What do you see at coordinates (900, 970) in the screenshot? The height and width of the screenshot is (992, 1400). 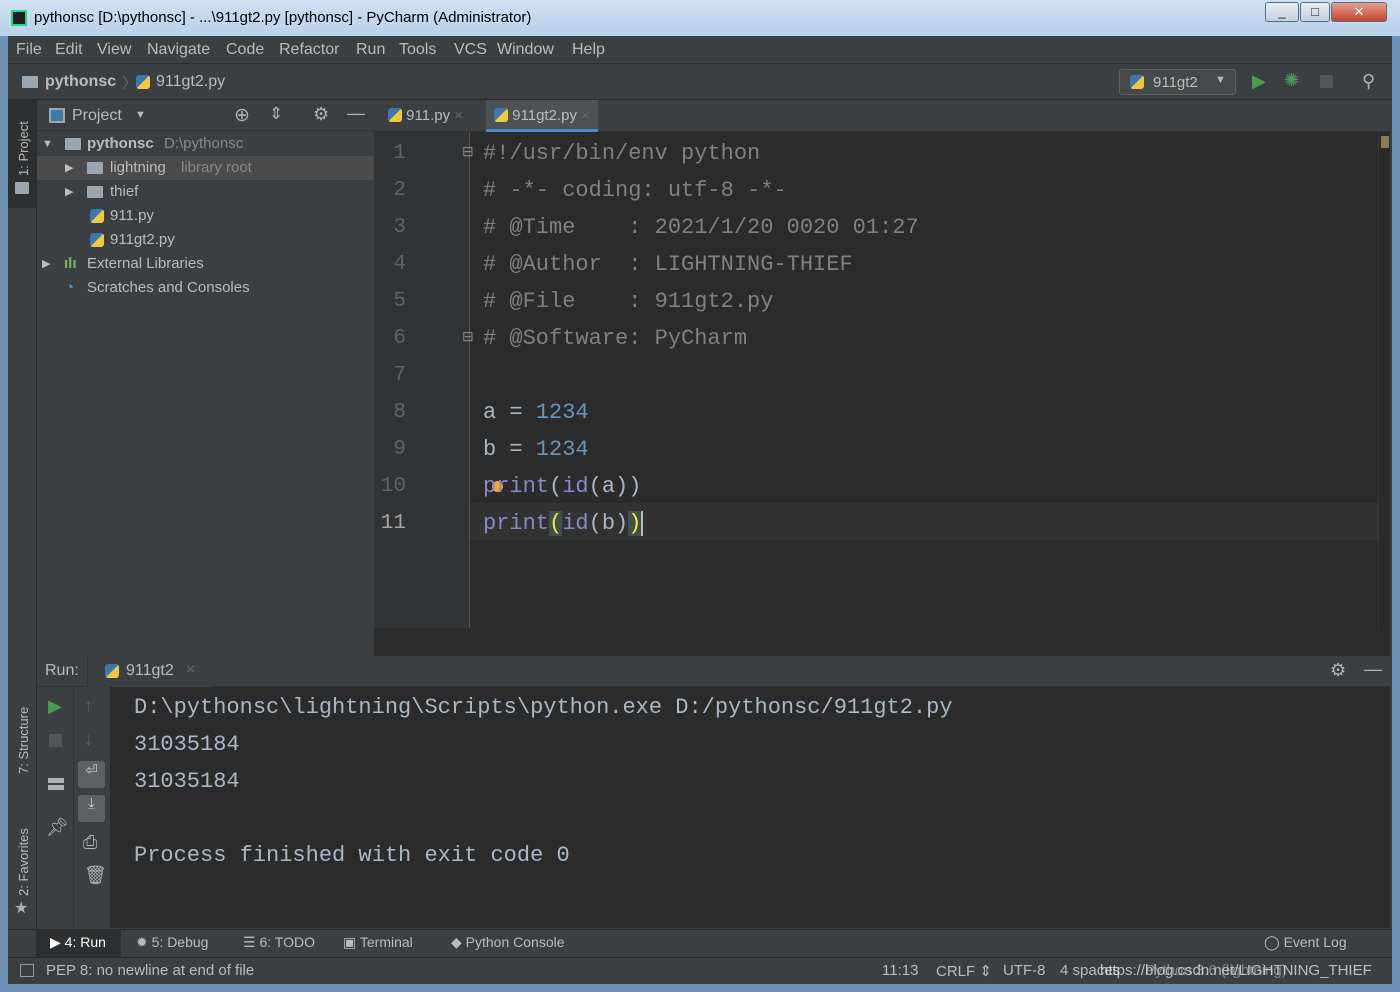 I see `caret-position: 11:13` at bounding box center [900, 970].